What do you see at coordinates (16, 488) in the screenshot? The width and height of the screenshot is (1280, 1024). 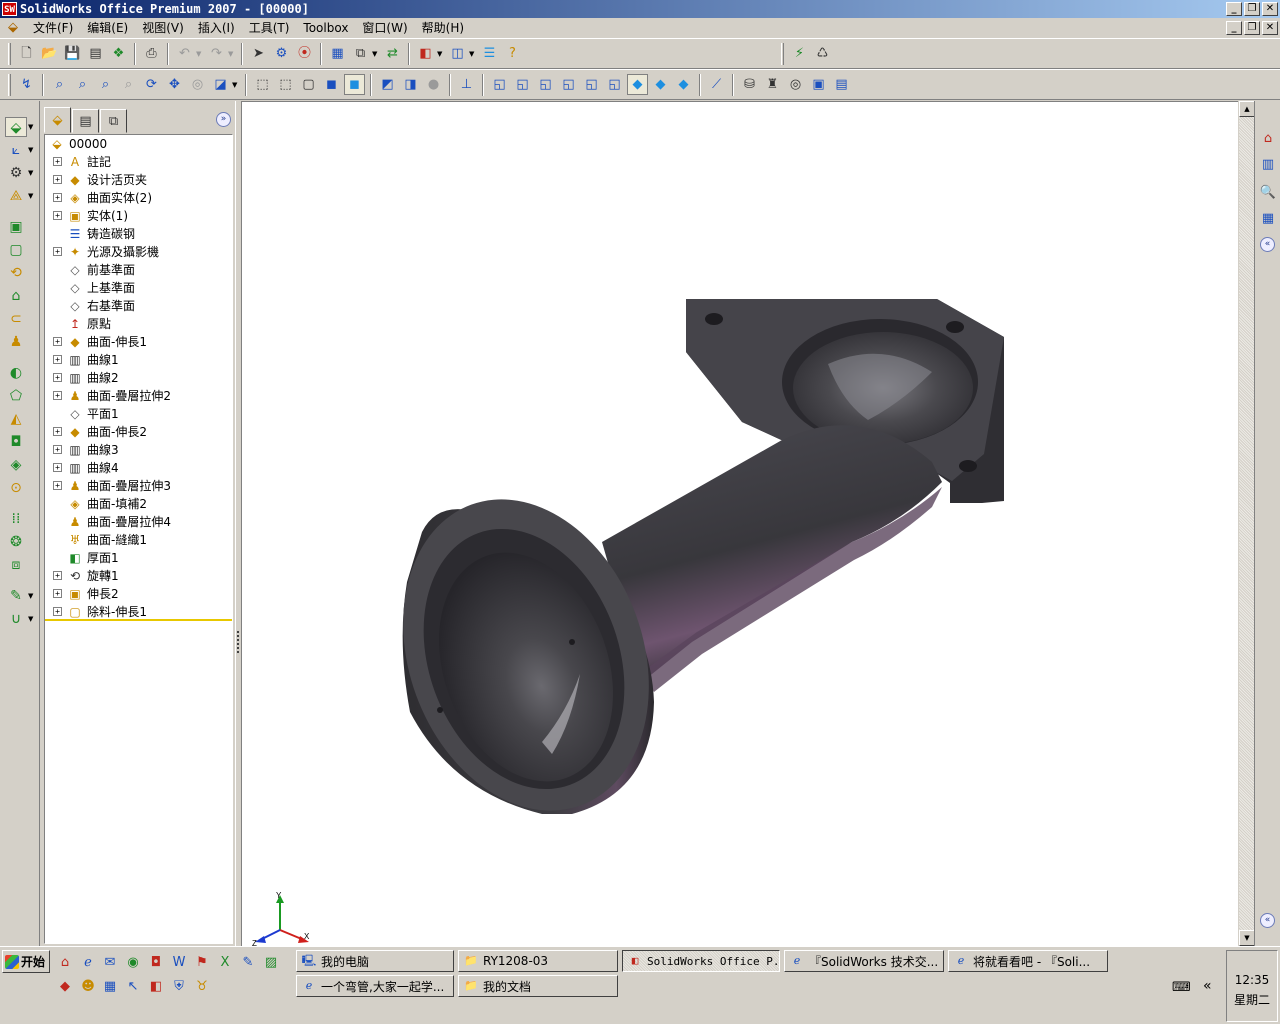 I see `hole-wizard-icon: ⊙` at bounding box center [16, 488].